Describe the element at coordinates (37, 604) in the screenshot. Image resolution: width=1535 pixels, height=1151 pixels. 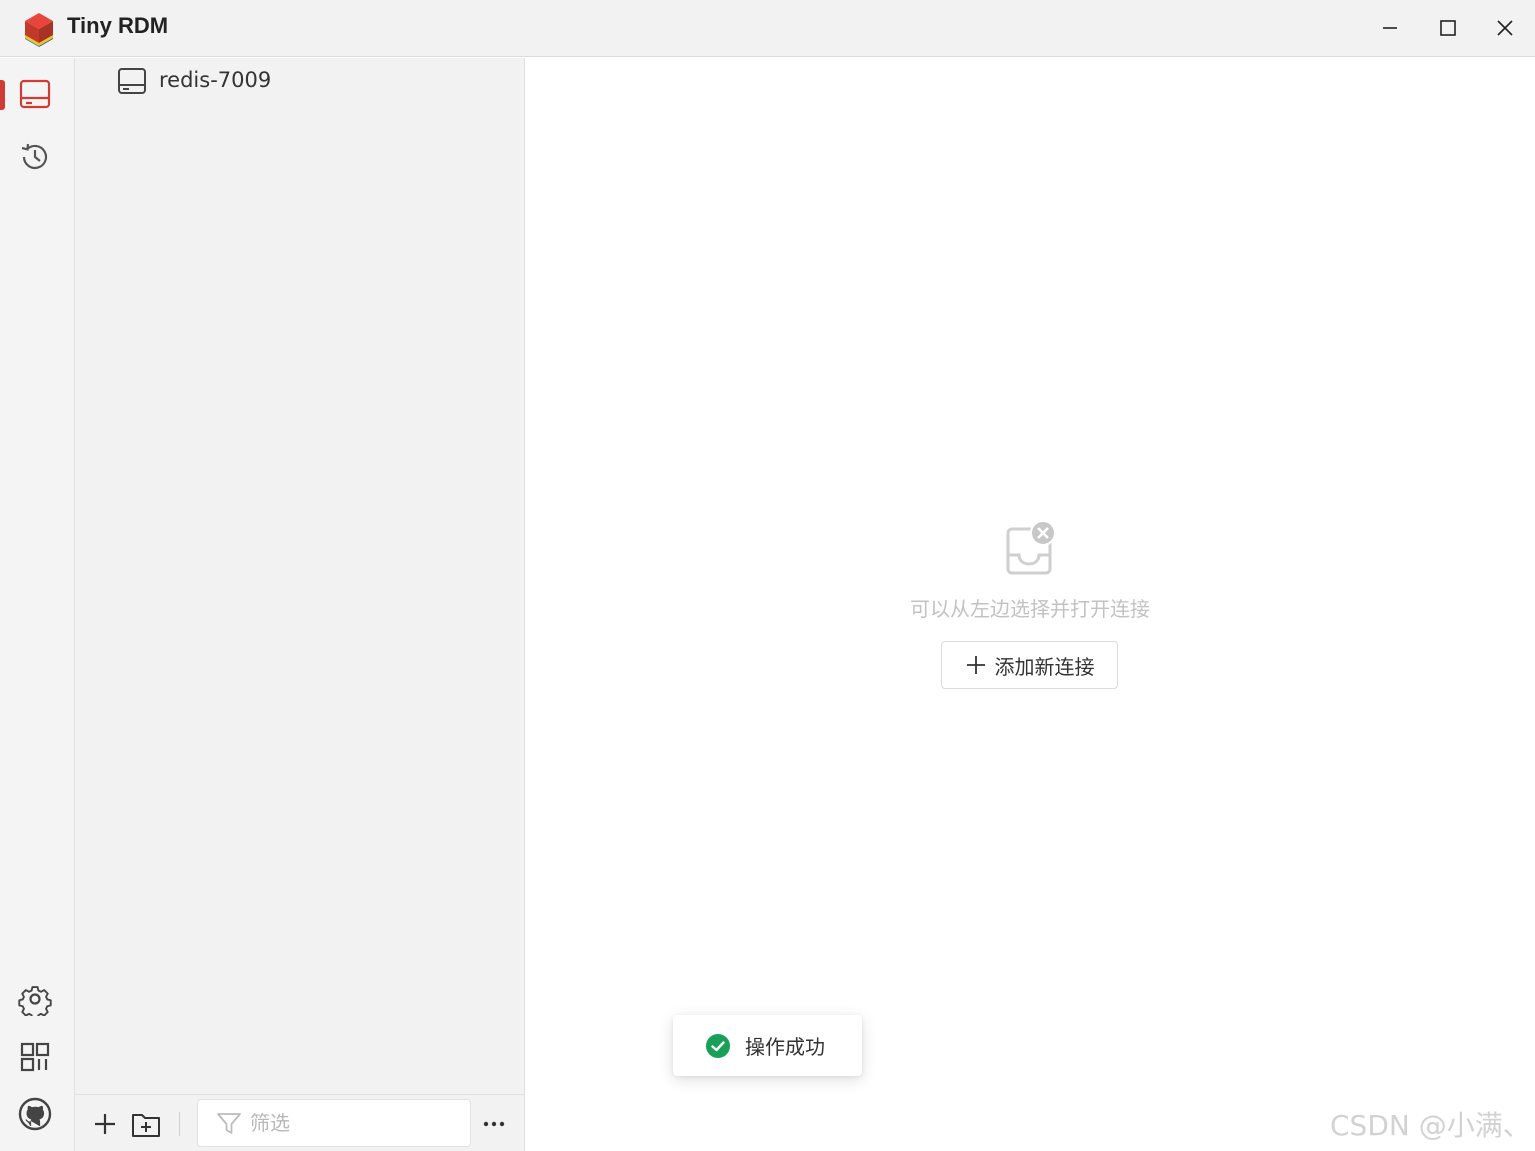
I see `nav-rail` at that location.